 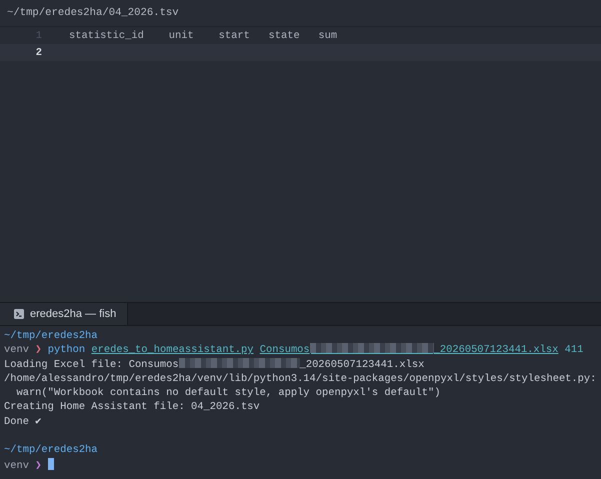 What do you see at coordinates (234, 36) in the screenshot?
I see `column-header: start` at bounding box center [234, 36].